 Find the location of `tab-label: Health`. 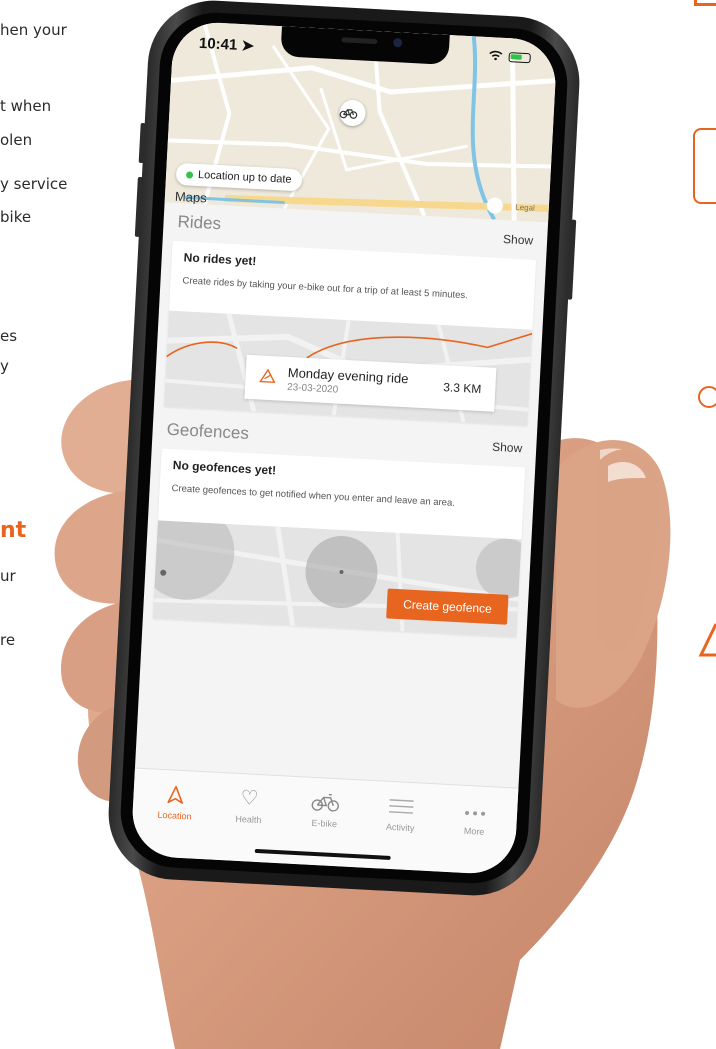

tab-label: Health is located at coordinates (248, 819).